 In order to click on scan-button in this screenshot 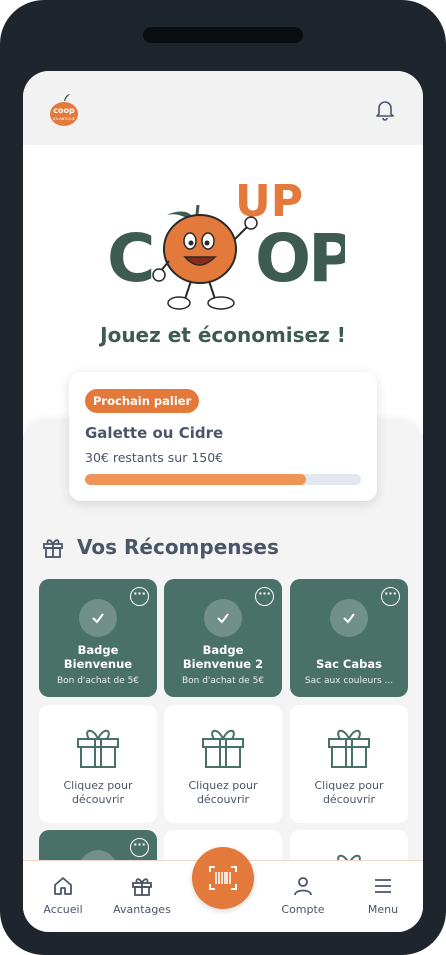, I will do `click(223, 878)`.